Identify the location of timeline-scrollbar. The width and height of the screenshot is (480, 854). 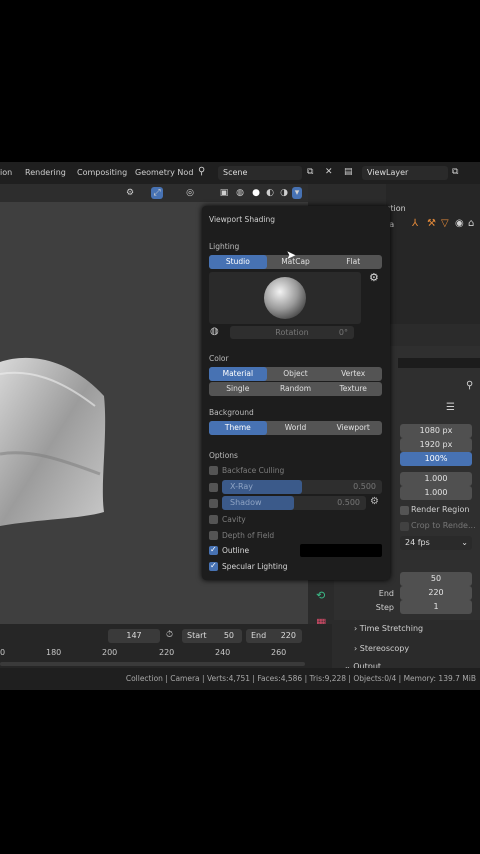
(152, 664).